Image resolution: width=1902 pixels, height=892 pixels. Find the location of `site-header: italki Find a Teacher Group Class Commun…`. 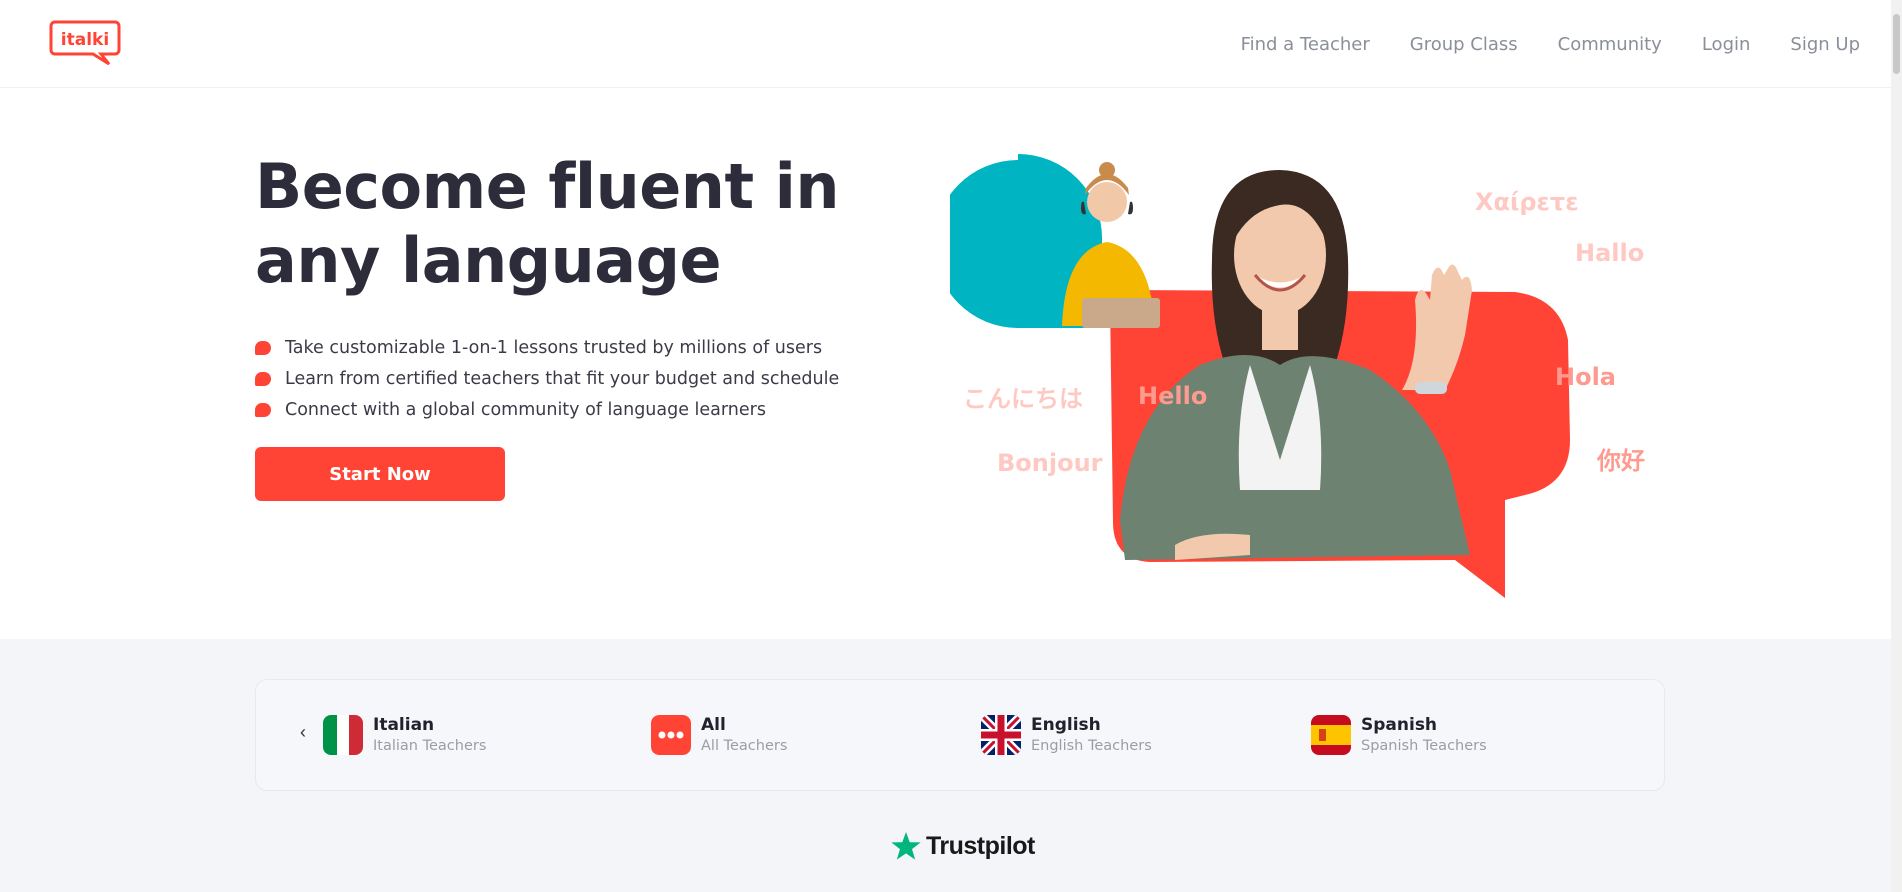

site-header: italki Find a Teacher Group Class Commun… is located at coordinates (951, 44).